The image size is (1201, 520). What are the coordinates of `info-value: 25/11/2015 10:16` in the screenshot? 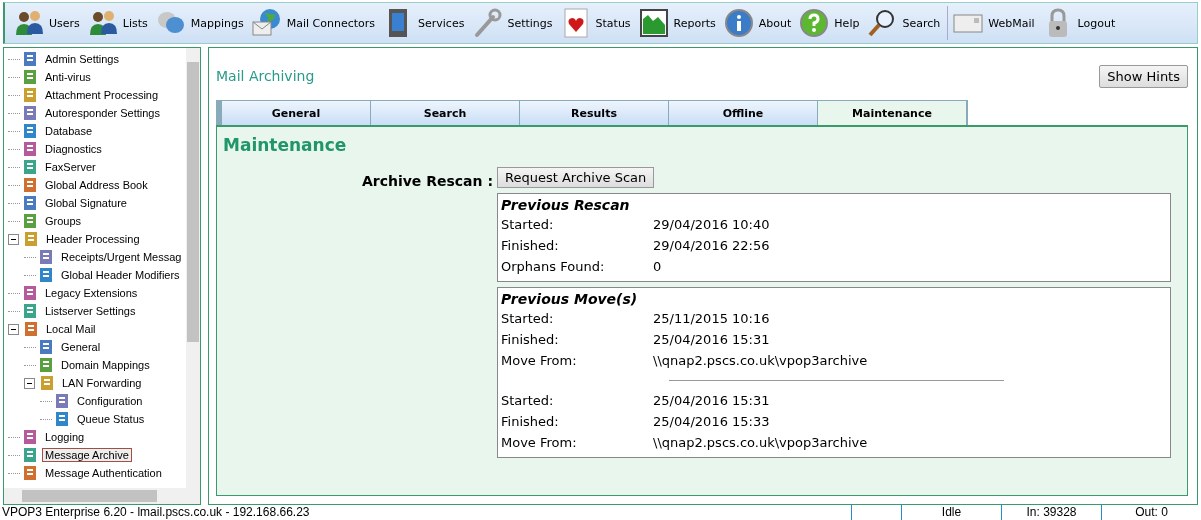 It's located at (711, 318).